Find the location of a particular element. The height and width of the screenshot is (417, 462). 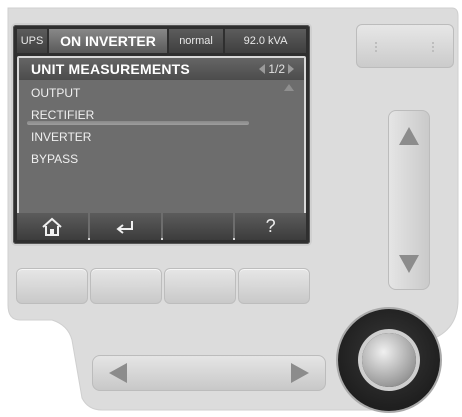

down-arrow-button is located at coordinates (409, 264).